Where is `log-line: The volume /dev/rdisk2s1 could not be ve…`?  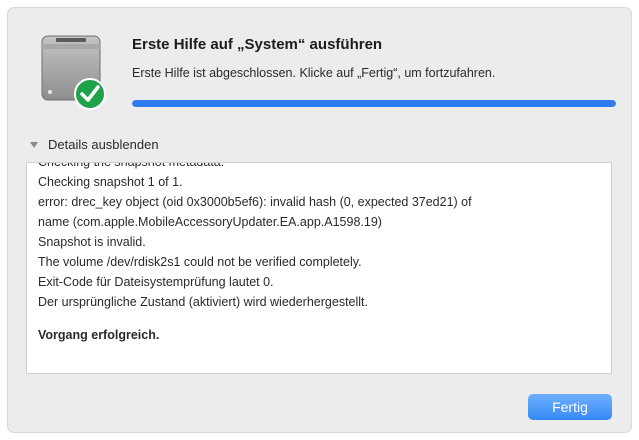 log-line: The volume /dev/rdisk2s1 could not be ve… is located at coordinates (200, 262).